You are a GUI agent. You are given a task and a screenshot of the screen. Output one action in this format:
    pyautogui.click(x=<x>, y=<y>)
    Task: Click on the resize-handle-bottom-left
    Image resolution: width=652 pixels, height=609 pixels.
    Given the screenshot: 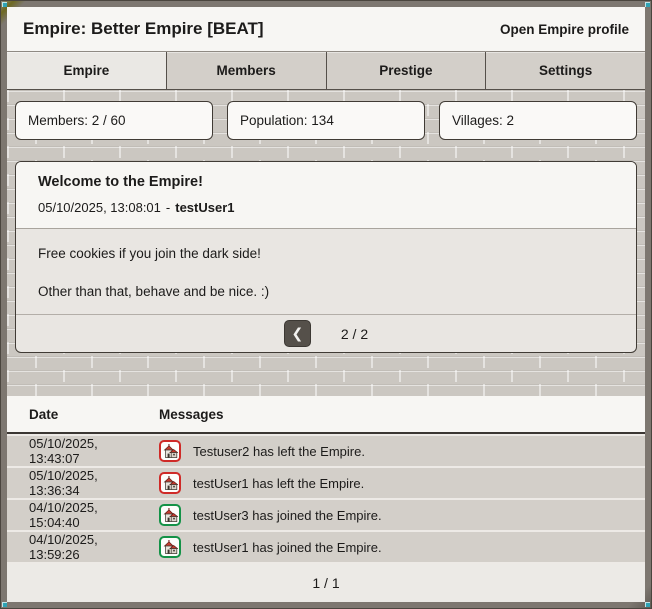 What is the action you would take?
    pyautogui.click(x=4, y=604)
    